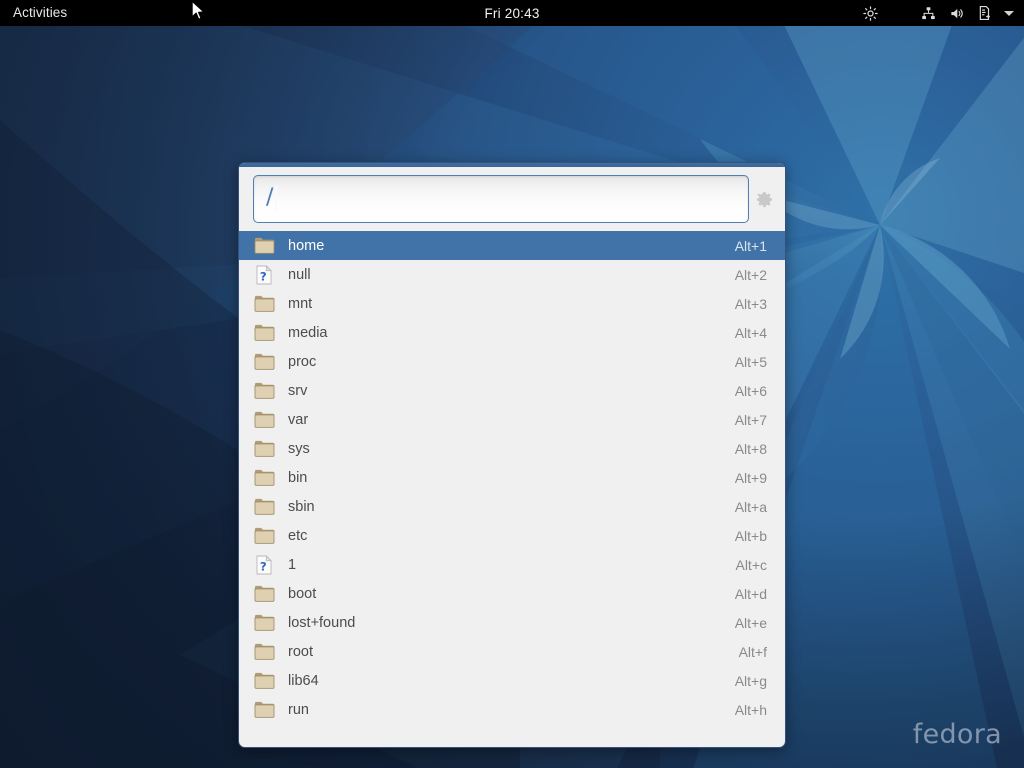 The height and width of the screenshot is (768, 1024). What do you see at coordinates (300, 303) in the screenshot?
I see `result-label: mnt` at bounding box center [300, 303].